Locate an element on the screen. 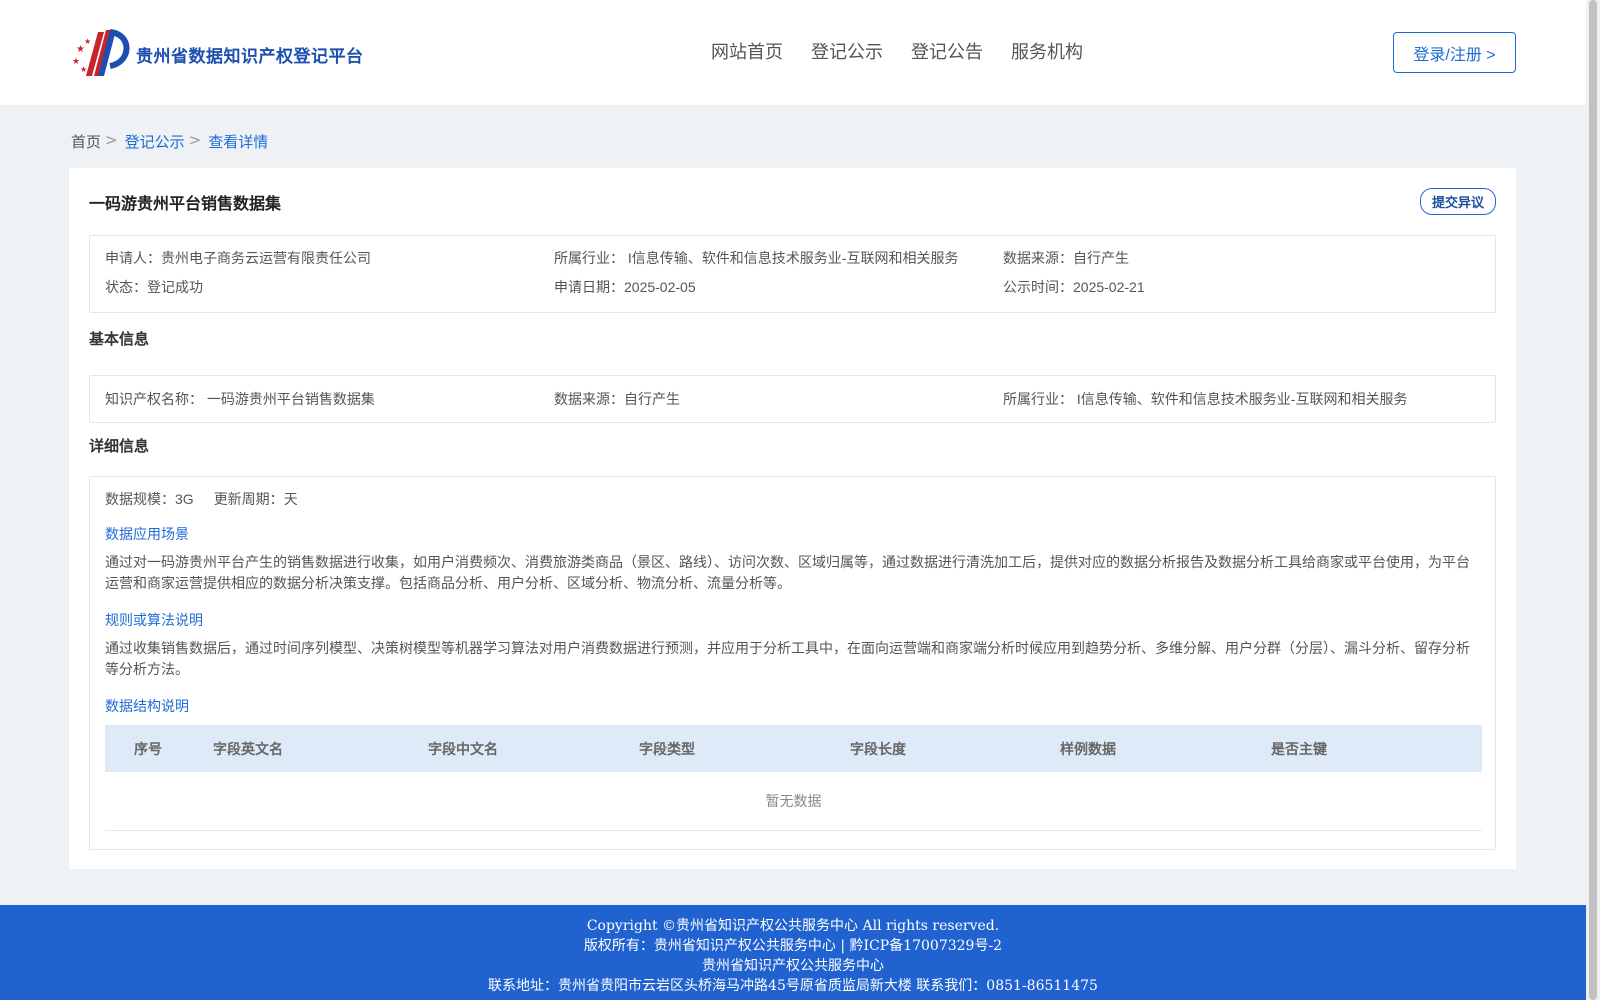 The height and width of the screenshot is (1000, 1600). page-scrollbar is located at coordinates (1593, 500).